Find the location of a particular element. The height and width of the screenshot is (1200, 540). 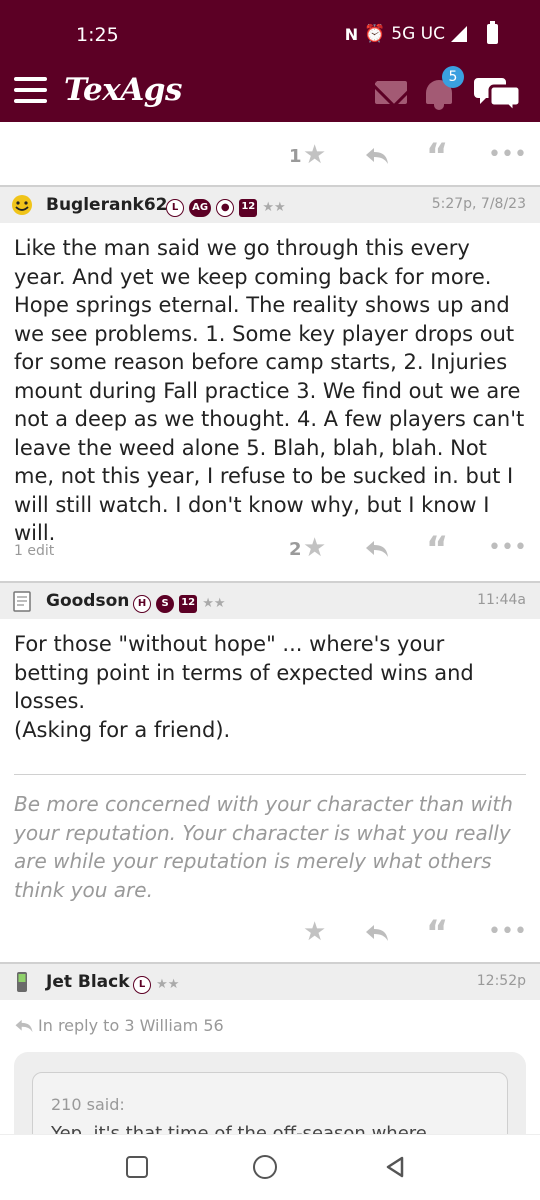

notepad-avatar-icon is located at coordinates (22, 601).